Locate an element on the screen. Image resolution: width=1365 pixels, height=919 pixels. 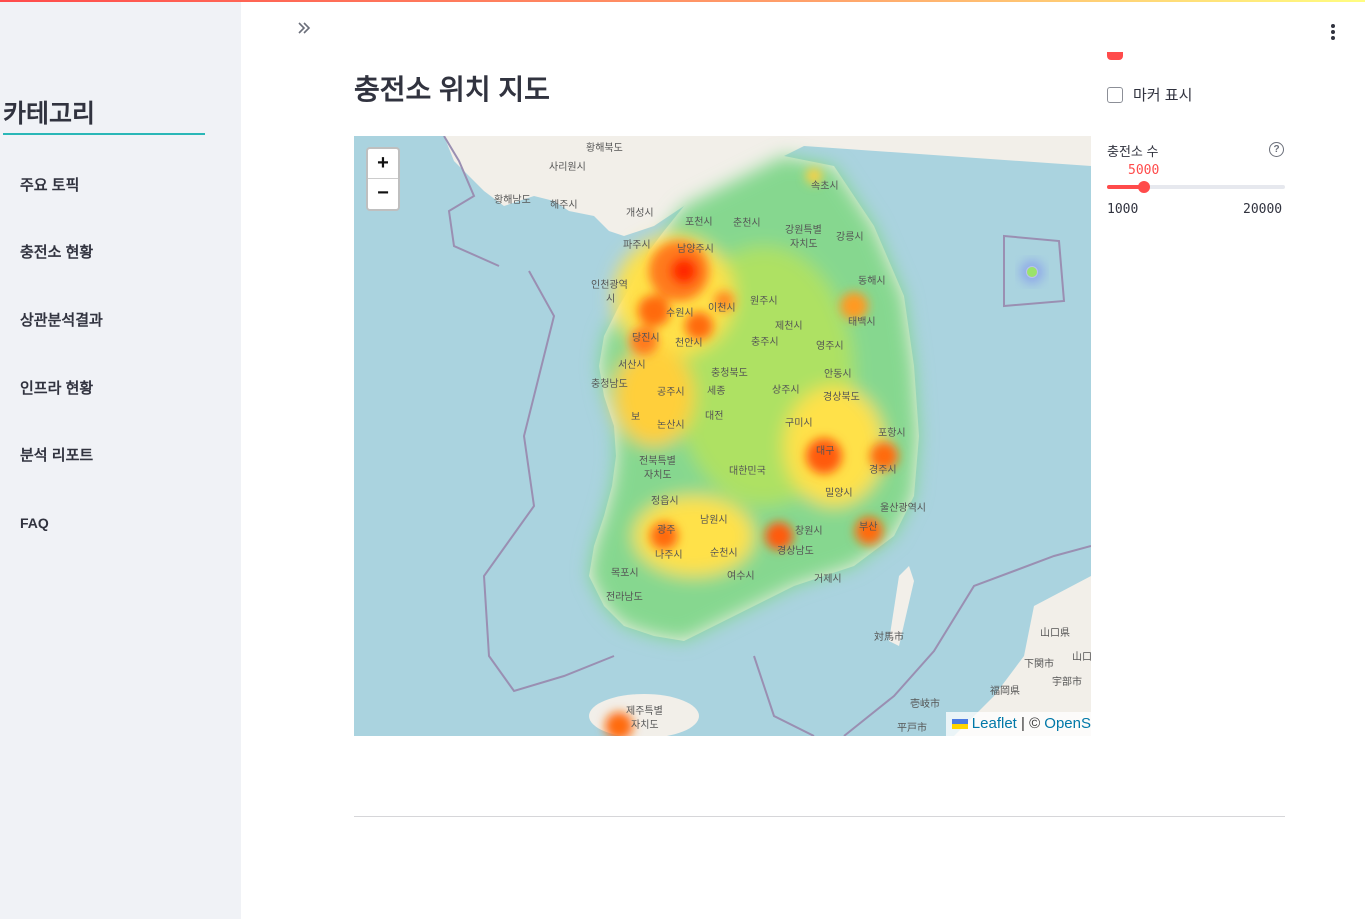
map-label: 福岡県 is located at coordinates (1005, 690).